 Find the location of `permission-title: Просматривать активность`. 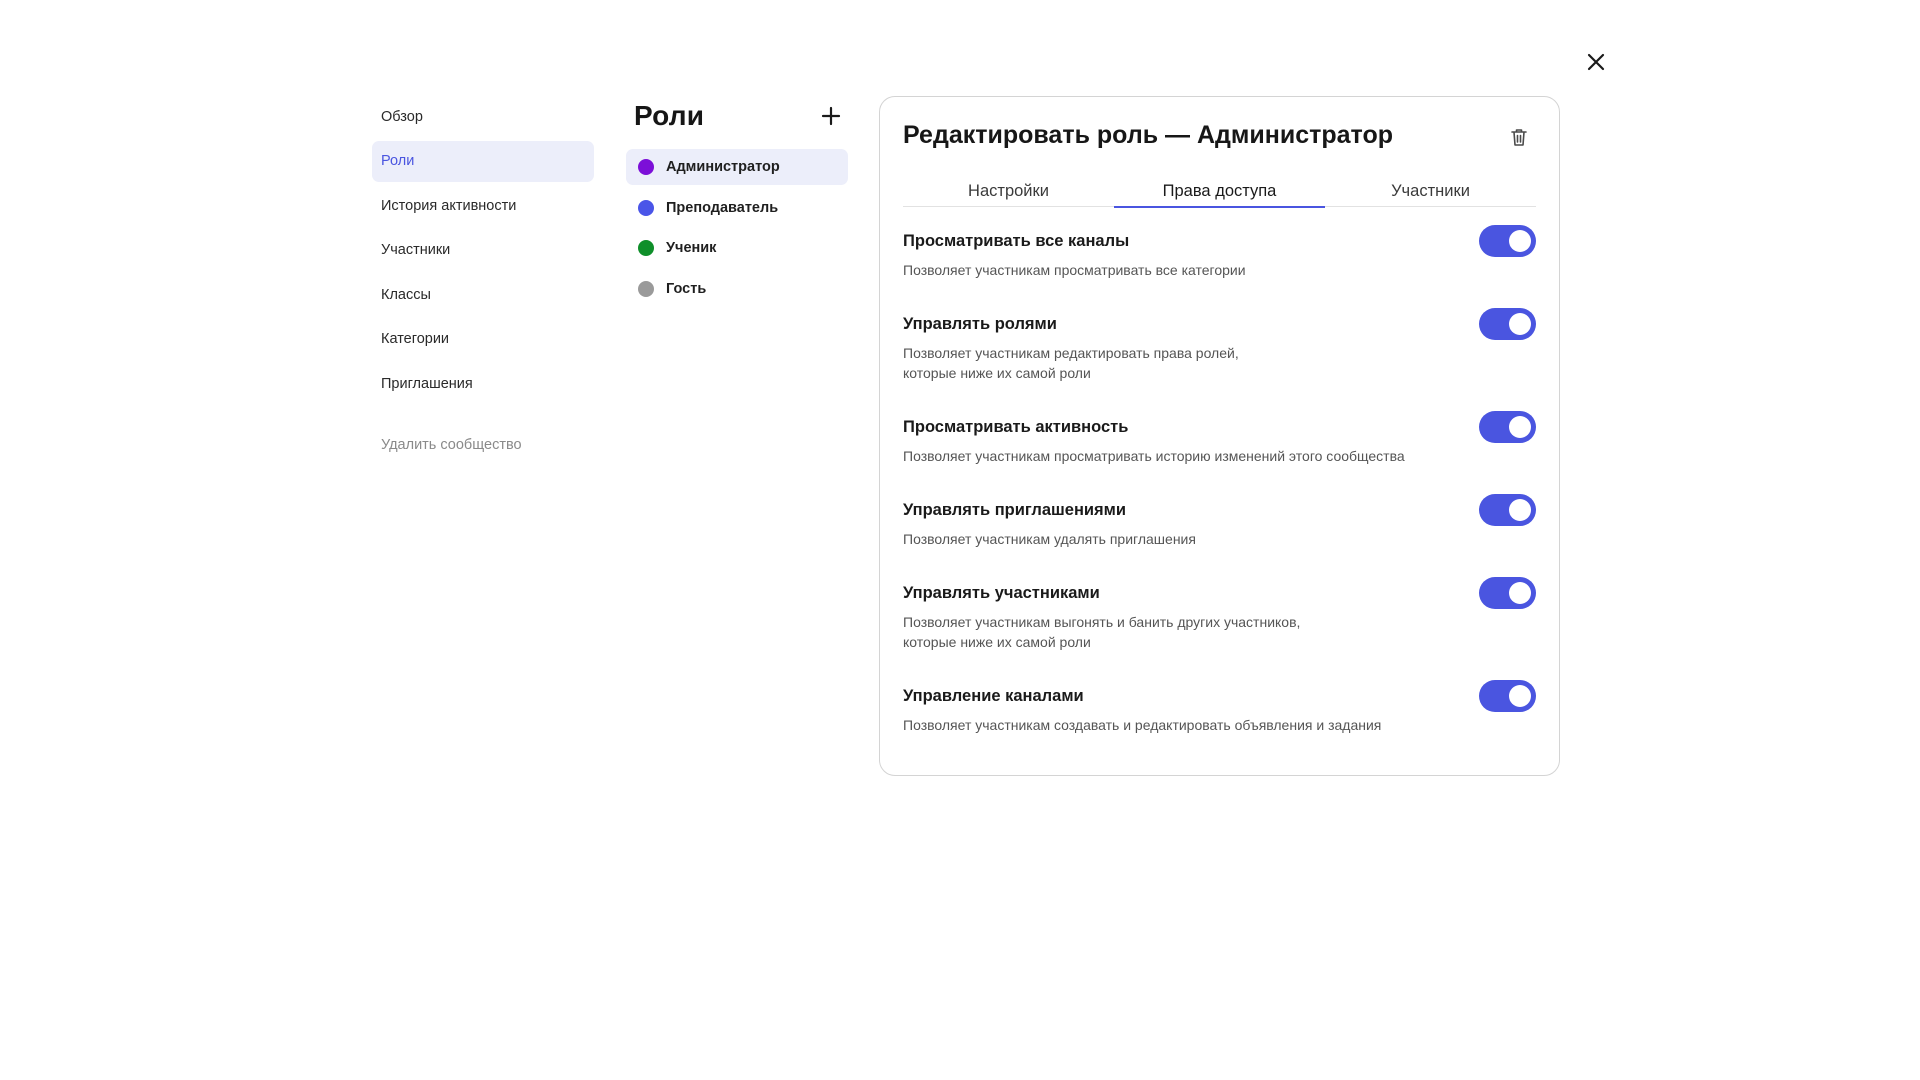

permission-title: Просматривать активность is located at coordinates (1016, 427).